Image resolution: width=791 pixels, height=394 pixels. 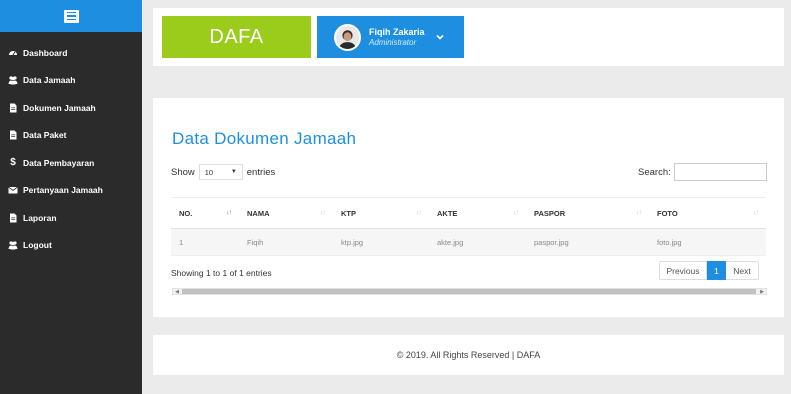 What do you see at coordinates (587, 242) in the screenshot?
I see `cell-paspor: paspor.jpg` at bounding box center [587, 242].